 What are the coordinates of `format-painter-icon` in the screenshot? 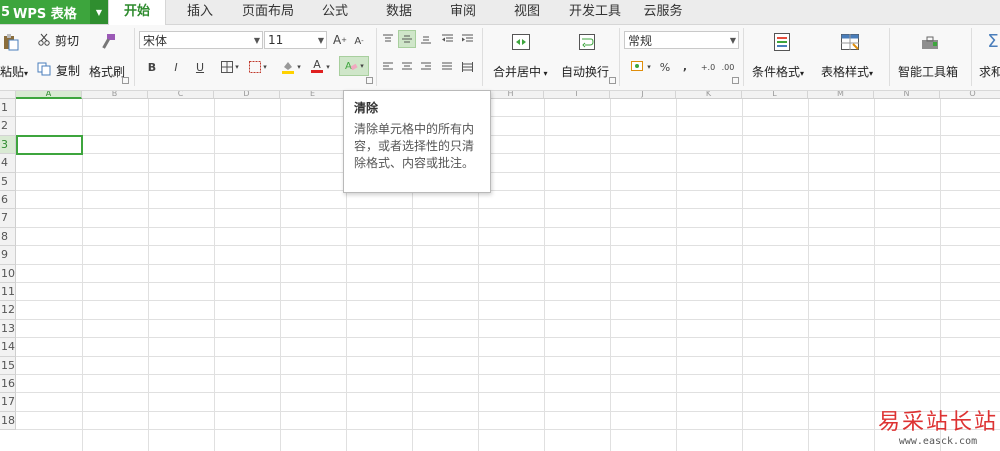 It's located at (108, 42).